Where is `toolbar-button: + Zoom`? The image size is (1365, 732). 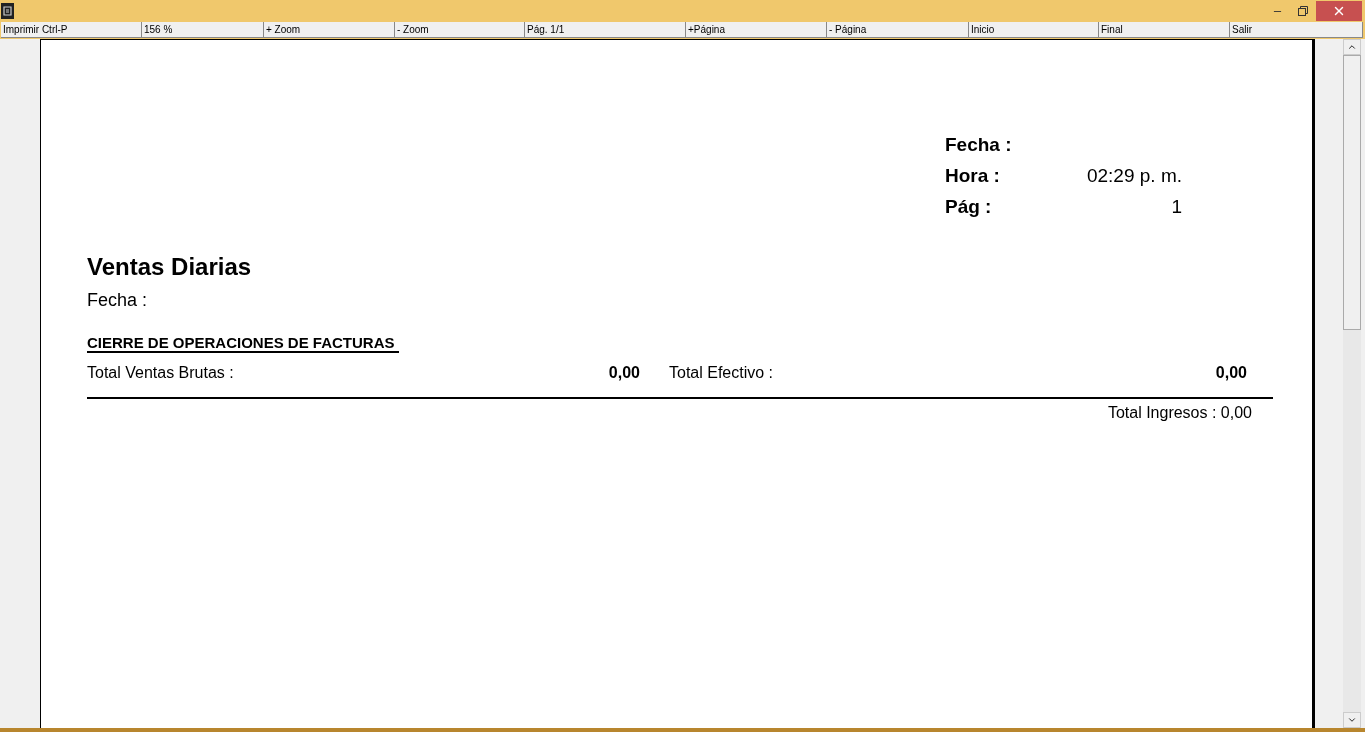
toolbar-button: + Zoom is located at coordinates (329, 30).